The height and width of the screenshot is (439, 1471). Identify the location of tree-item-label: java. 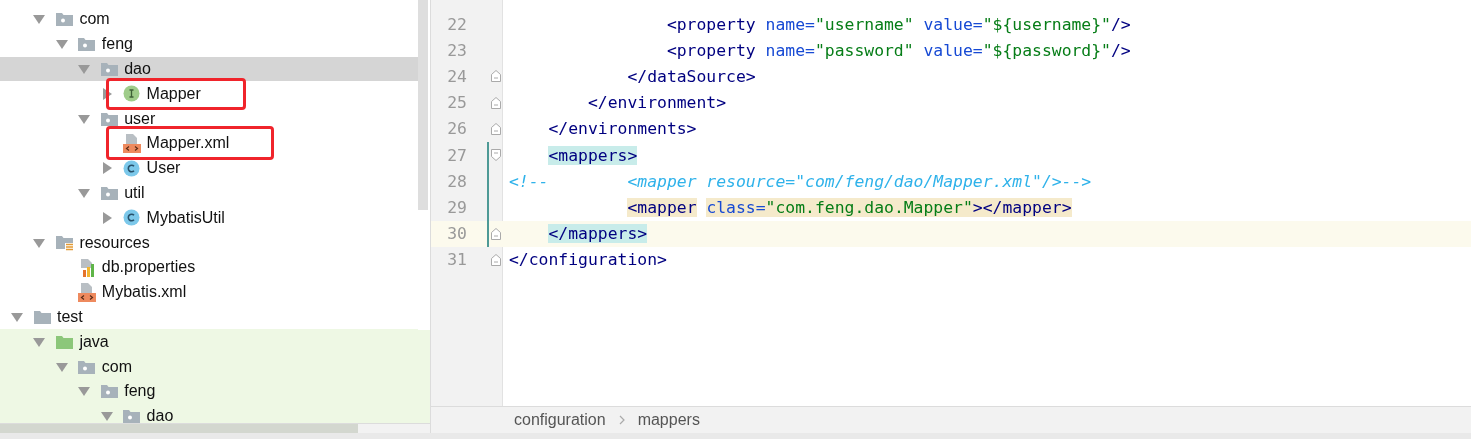
(94, 341).